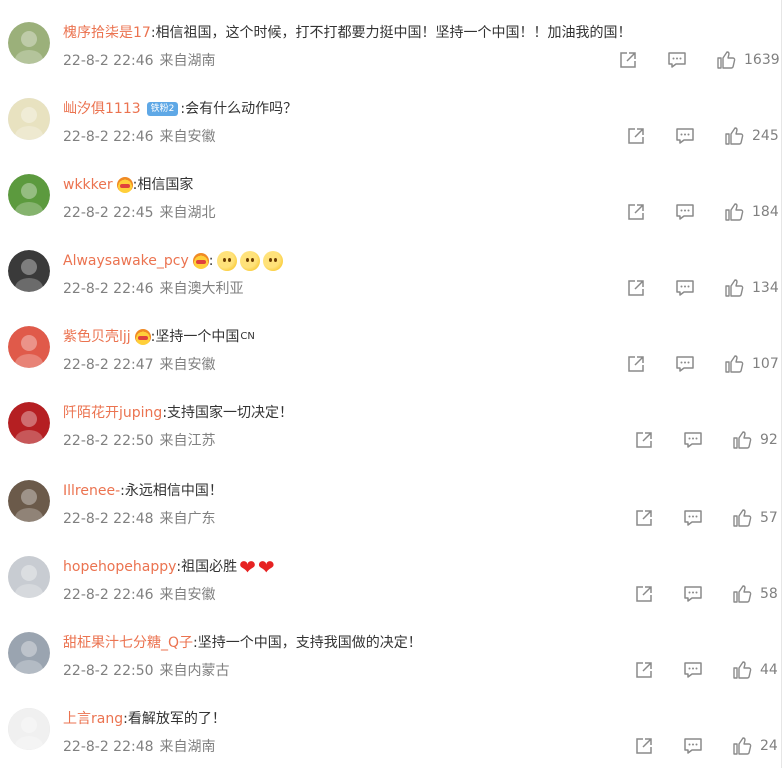 This screenshot has height=784, width=784. I want to click on username-link: wkkker, so click(88, 185).